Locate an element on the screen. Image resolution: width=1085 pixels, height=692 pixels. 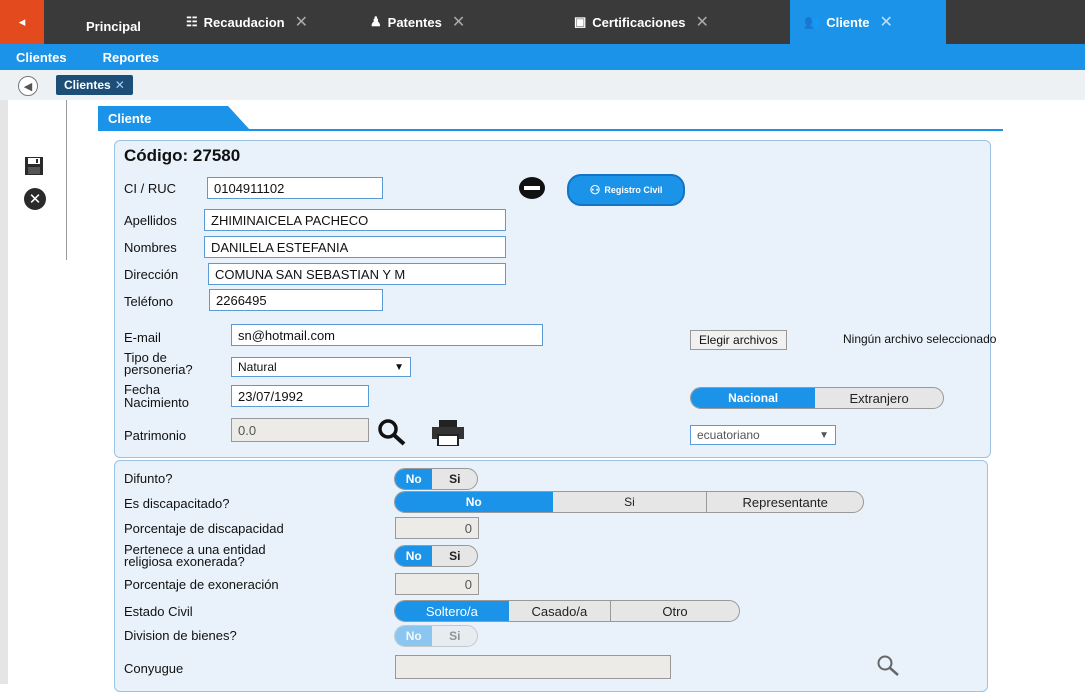
tab-label: Patentes is located at coordinates (414, 22).